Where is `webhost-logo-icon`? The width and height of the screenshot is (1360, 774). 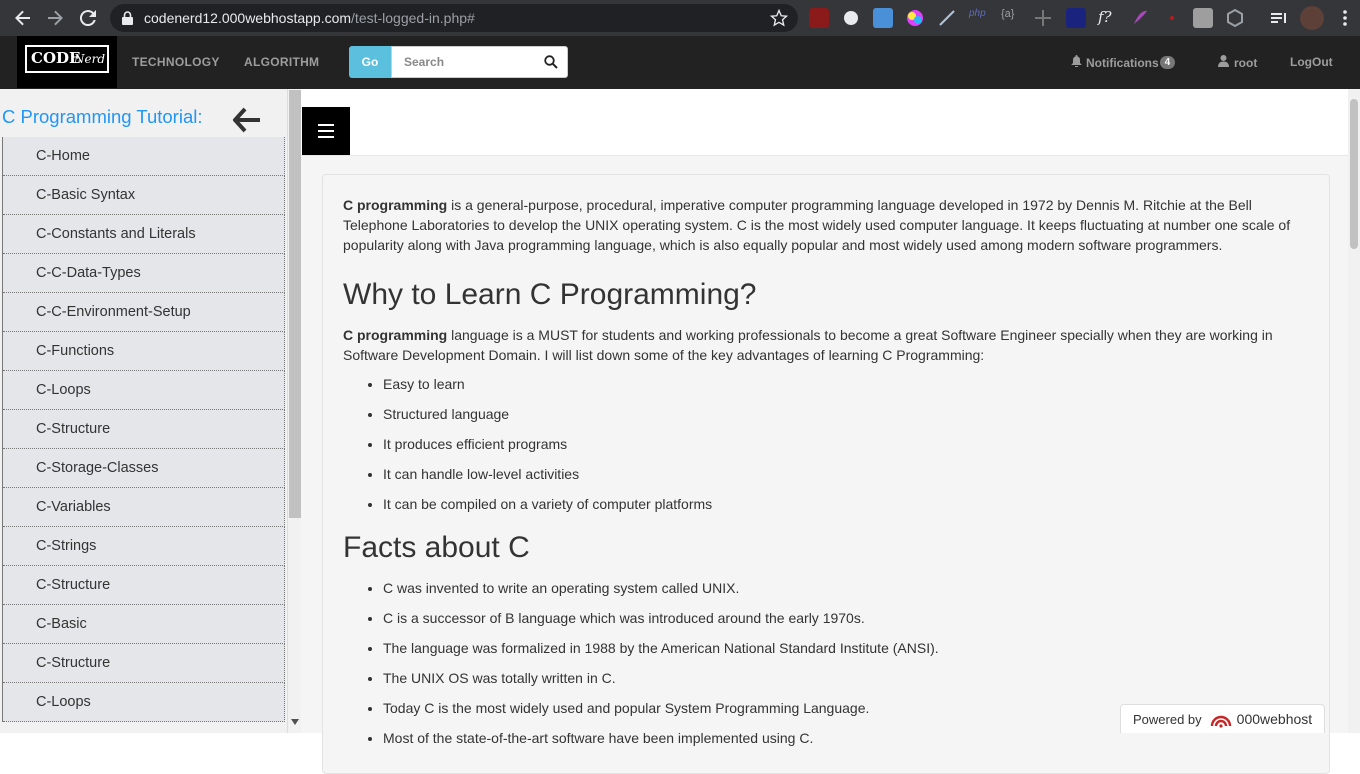
webhost-logo-icon is located at coordinates (1221, 719).